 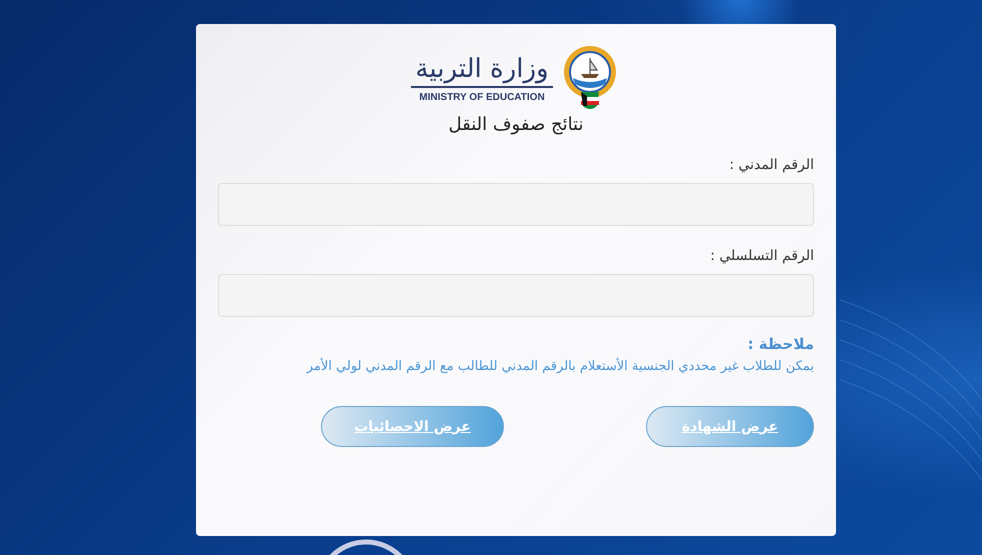 I want to click on ministry-name-english: MINISTRY OF EDUCATION, so click(x=482, y=97).